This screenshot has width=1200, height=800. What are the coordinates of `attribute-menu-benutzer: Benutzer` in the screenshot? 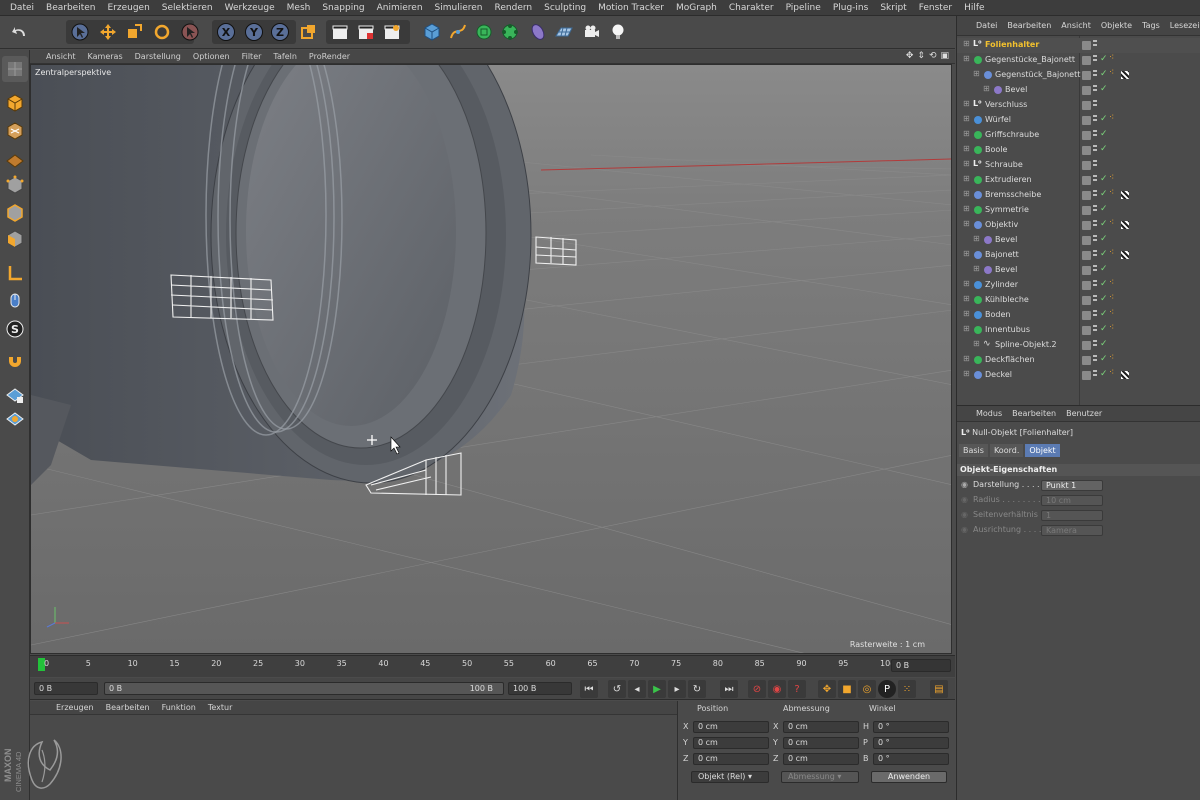 It's located at (1084, 413).